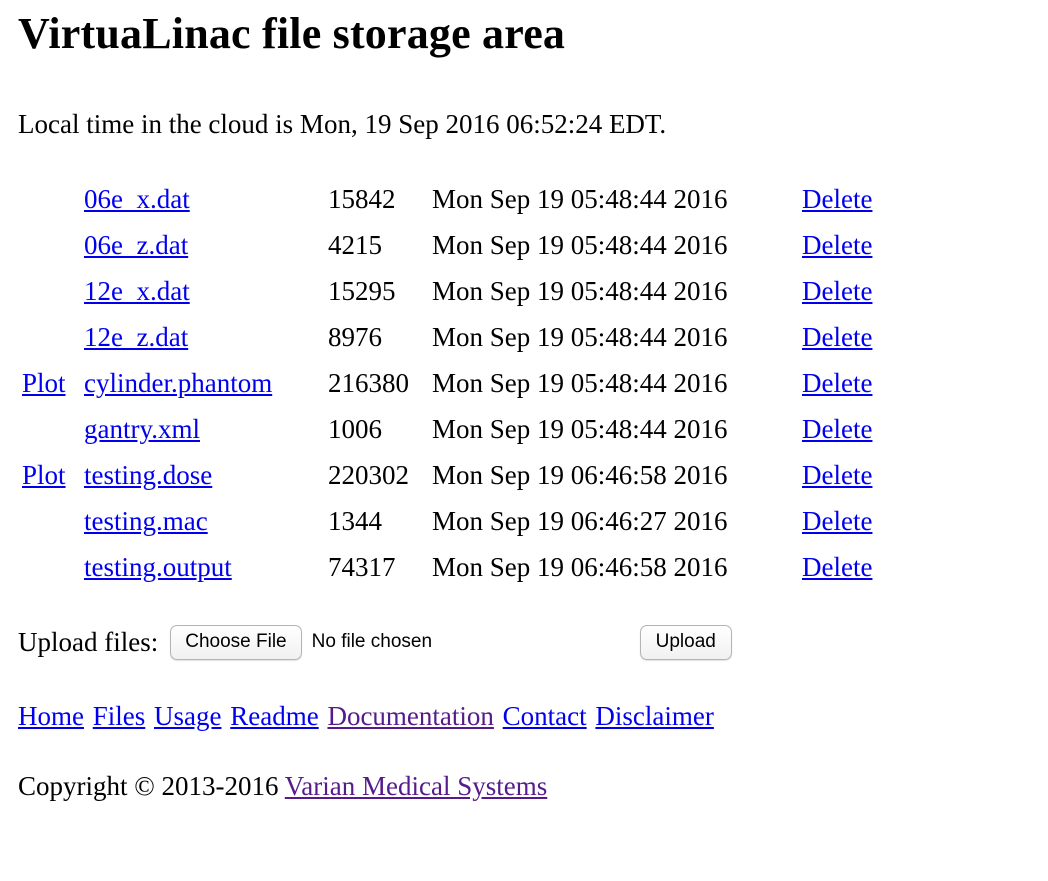  What do you see at coordinates (236, 642) in the screenshot?
I see `choose-file-button: Choose File` at bounding box center [236, 642].